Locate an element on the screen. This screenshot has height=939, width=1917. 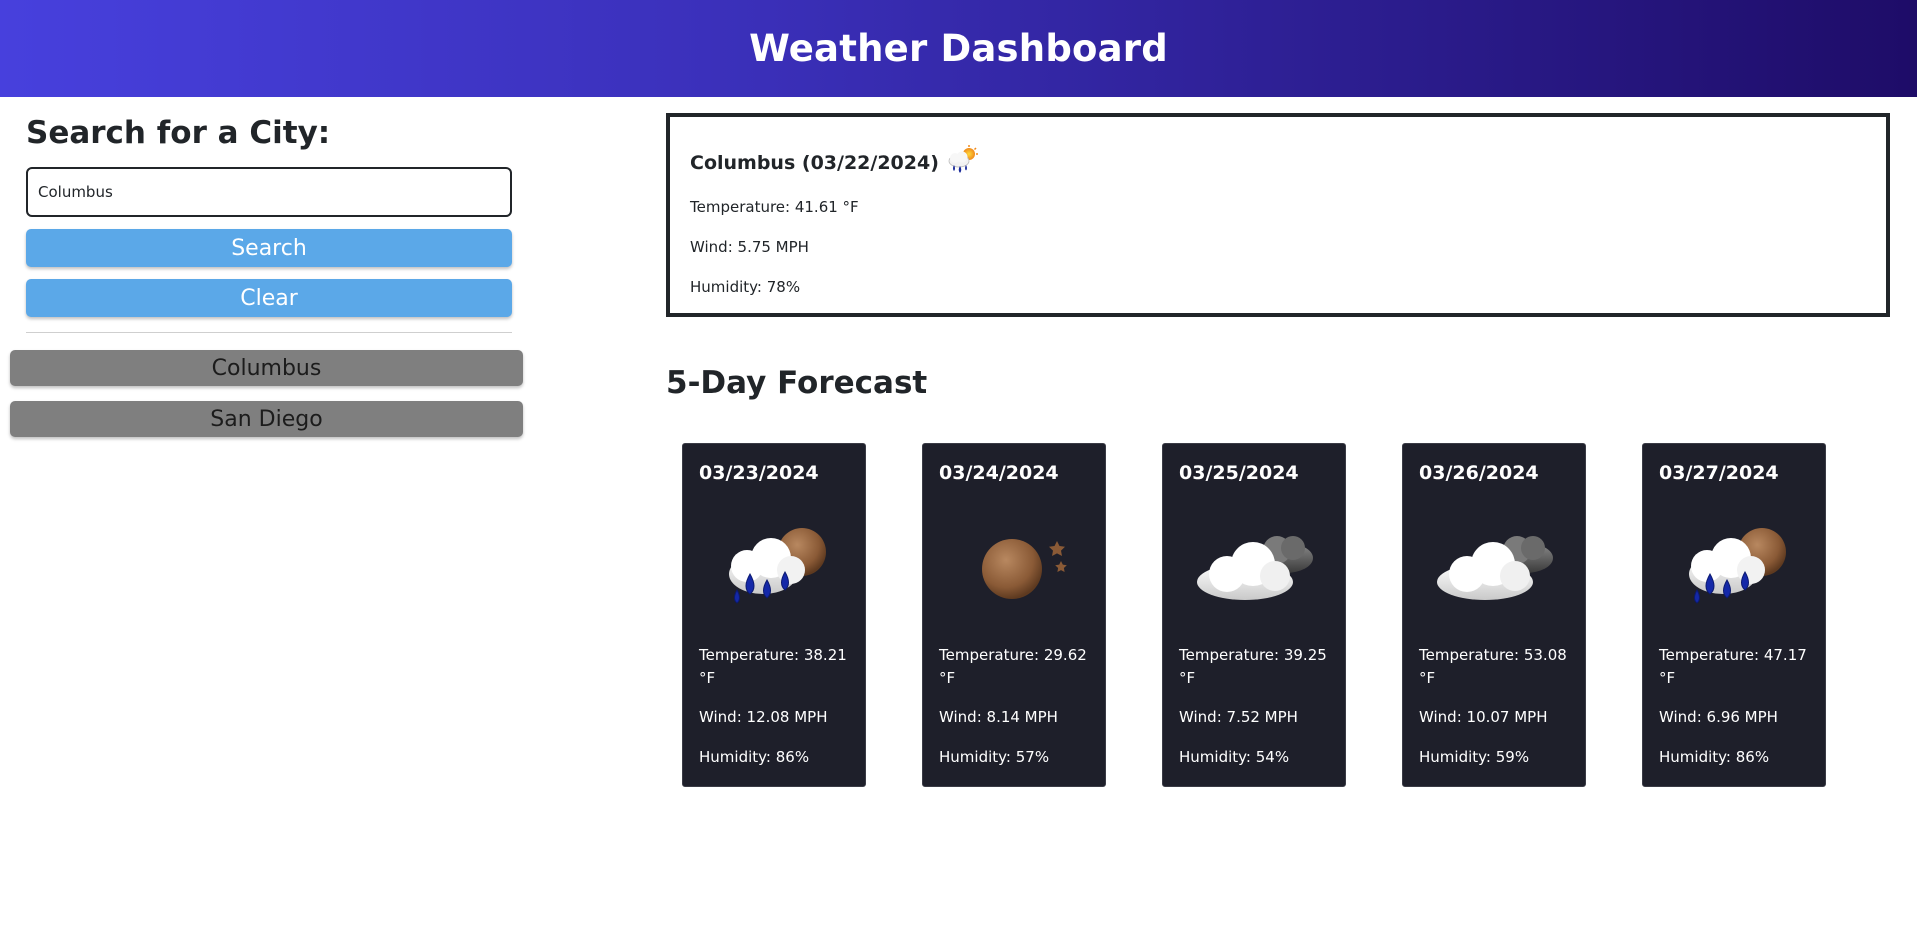
forecast-title: 5-Day Forecast is located at coordinates (797, 383).